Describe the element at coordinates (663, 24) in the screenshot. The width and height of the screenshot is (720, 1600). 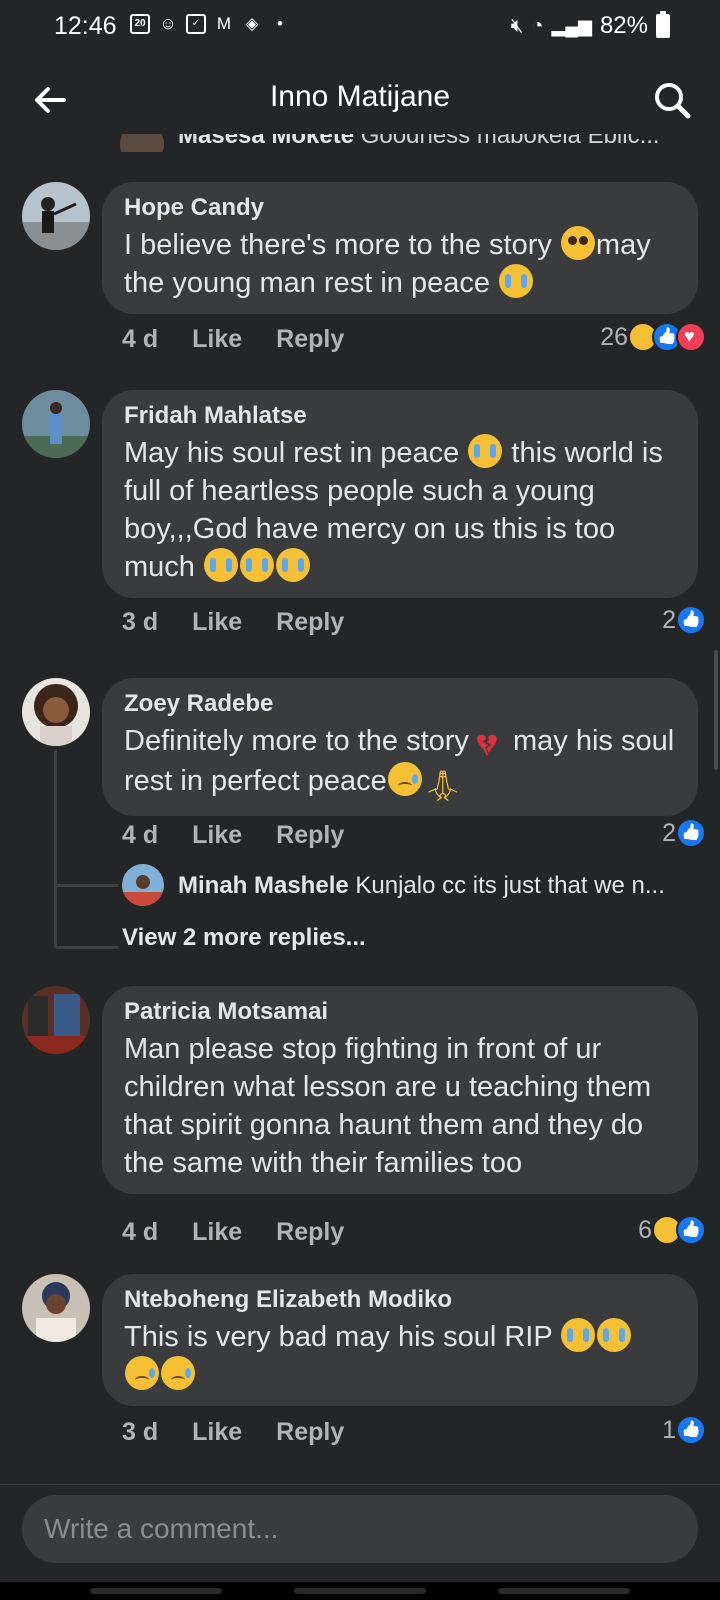
I see `battery-icon` at that location.